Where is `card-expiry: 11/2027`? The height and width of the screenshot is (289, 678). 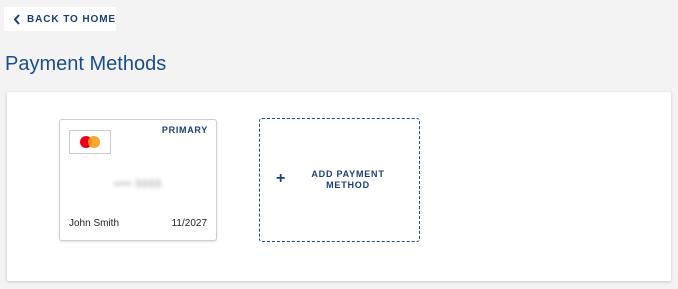 card-expiry: 11/2027 is located at coordinates (189, 223).